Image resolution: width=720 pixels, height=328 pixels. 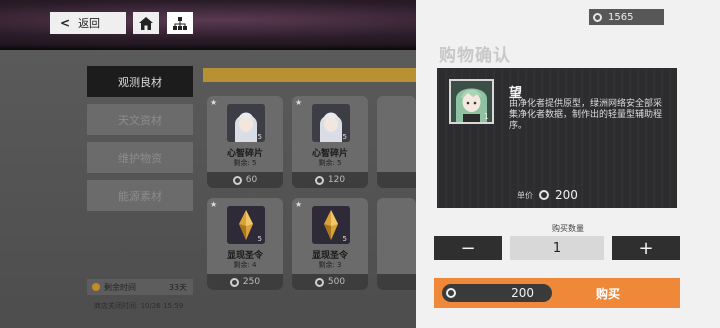 I want to click on hierarchy-icon, so click(x=180, y=23).